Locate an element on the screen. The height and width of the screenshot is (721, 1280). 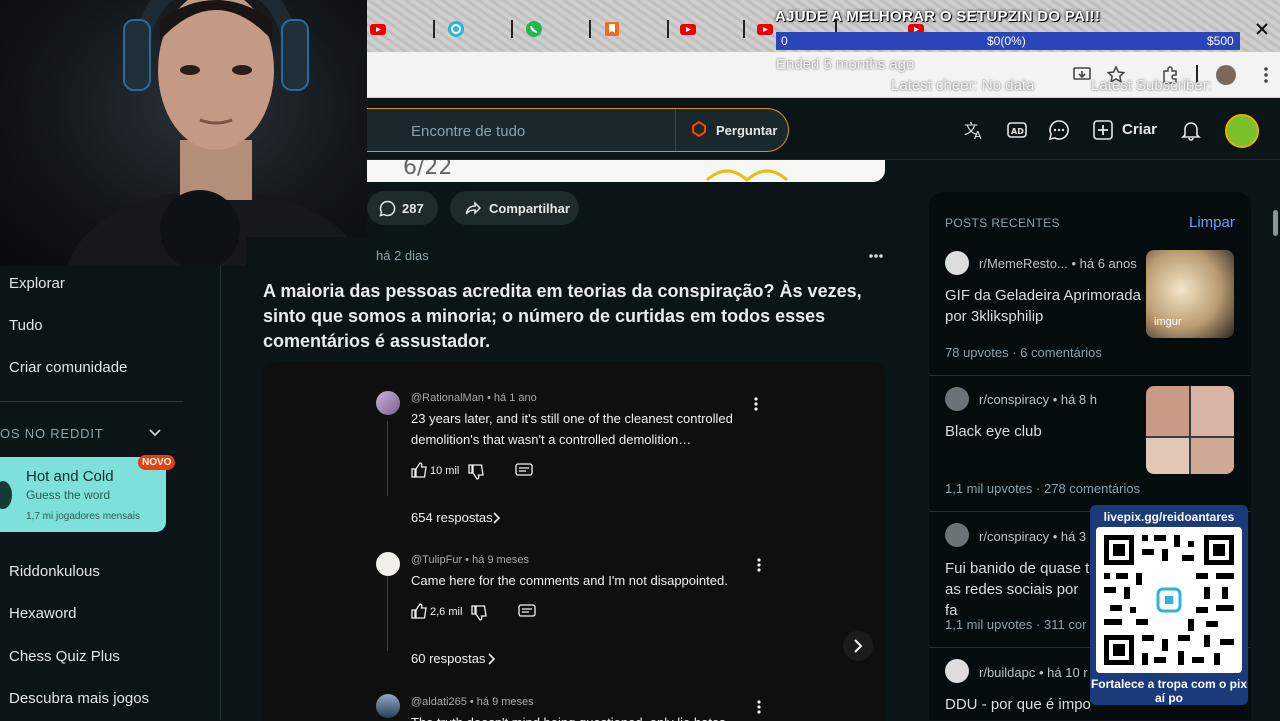
app-tab-icon is located at coordinates (456, 29).